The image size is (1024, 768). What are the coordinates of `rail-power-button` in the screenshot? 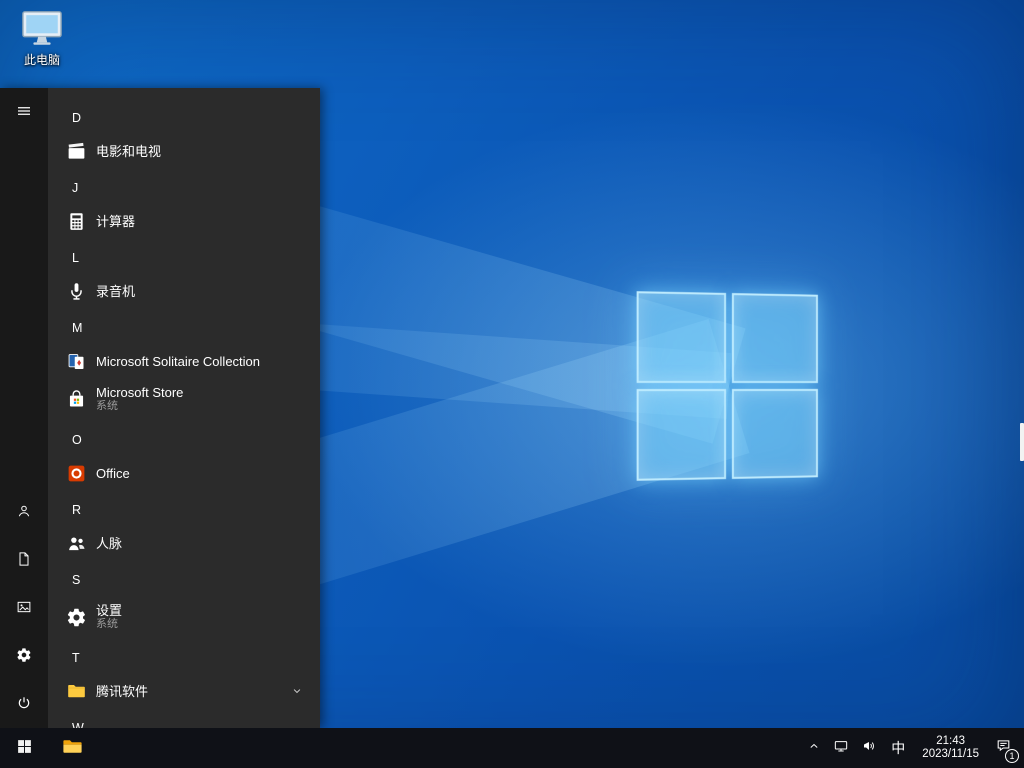 It's located at (24, 704).